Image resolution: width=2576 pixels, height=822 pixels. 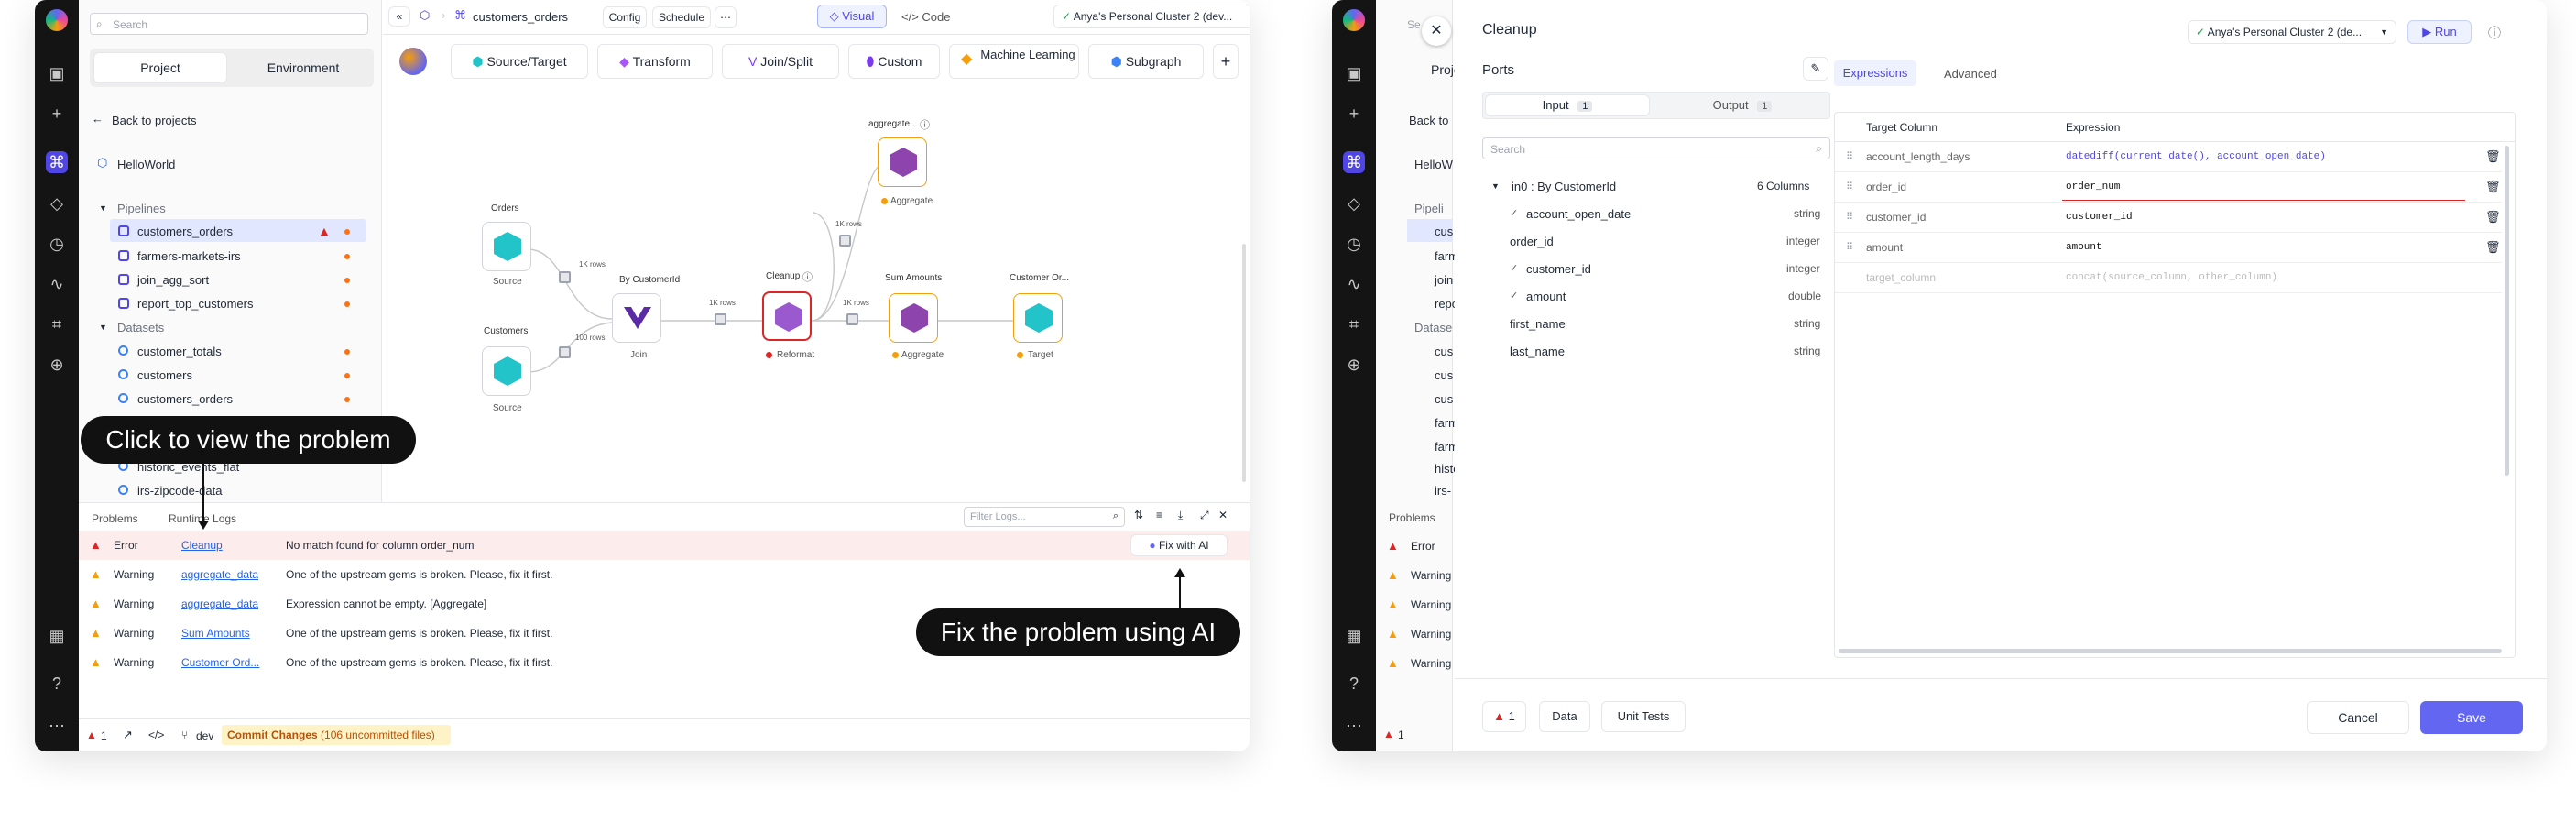 What do you see at coordinates (216, 633) in the screenshot?
I see `problem-gem-link: Sum Amounts` at bounding box center [216, 633].